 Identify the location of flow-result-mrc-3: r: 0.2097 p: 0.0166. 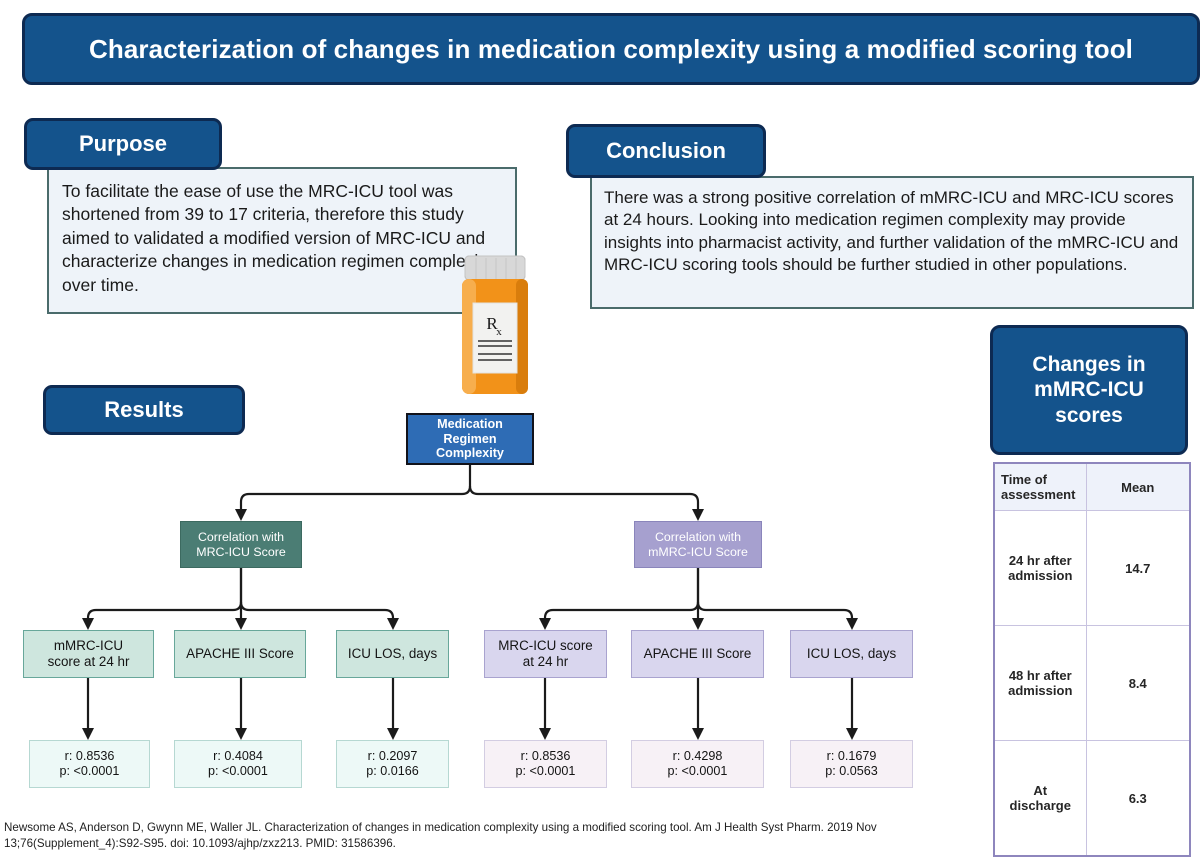
(392, 764).